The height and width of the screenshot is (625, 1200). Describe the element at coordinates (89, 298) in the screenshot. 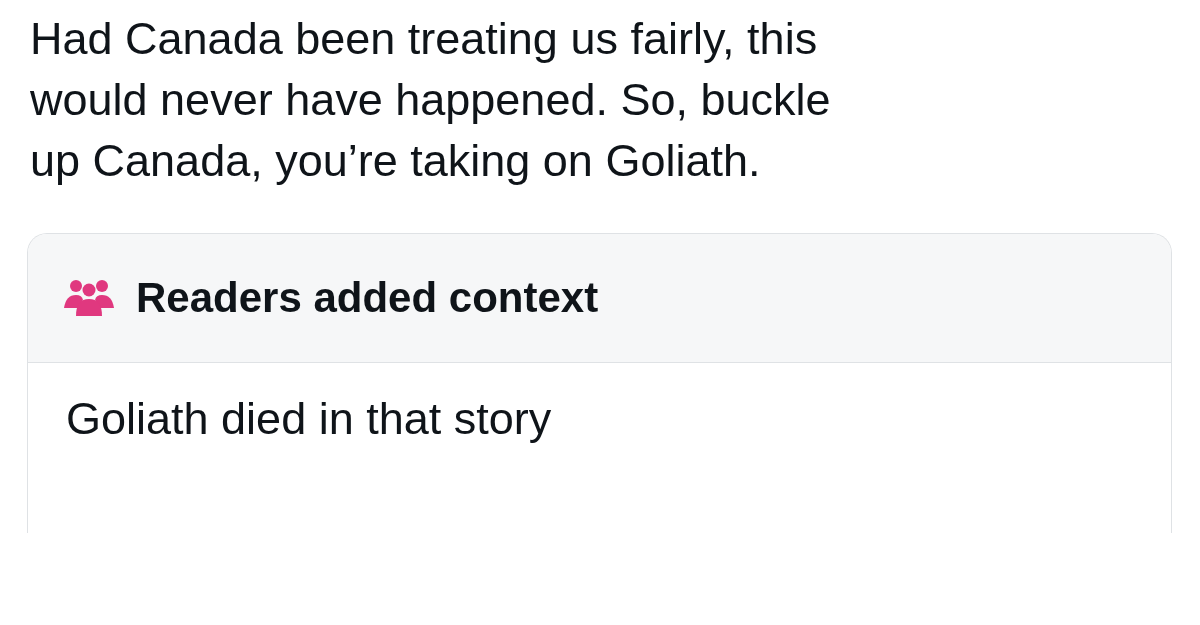

I see `people-icon` at that location.